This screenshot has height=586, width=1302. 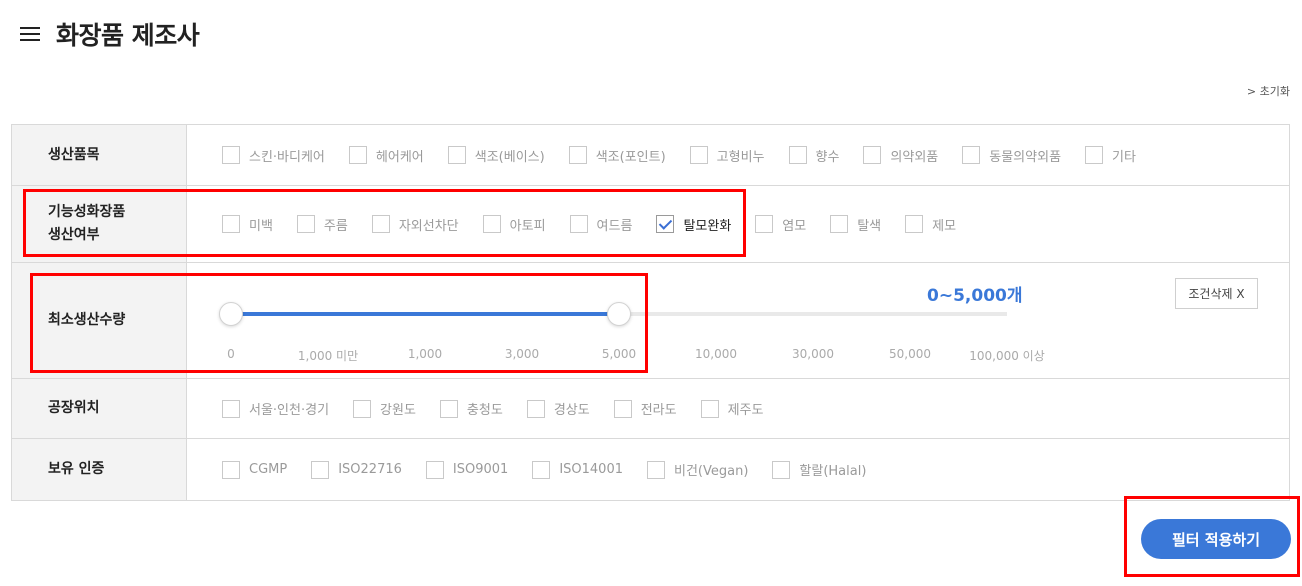 What do you see at coordinates (869, 226) in the screenshot?
I see `checkbox-label: 탈색` at bounding box center [869, 226].